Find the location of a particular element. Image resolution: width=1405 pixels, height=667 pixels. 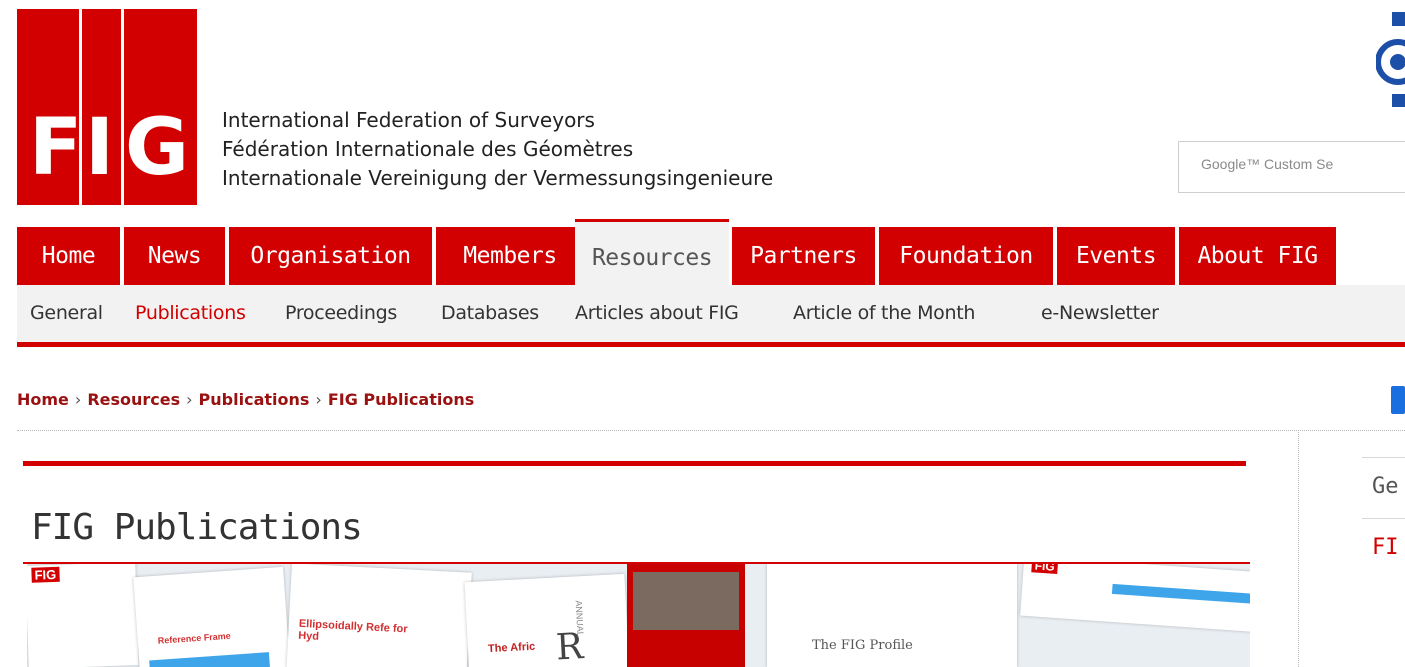

side-menu-item-fig-publications: FI is located at coordinates (1385, 547).